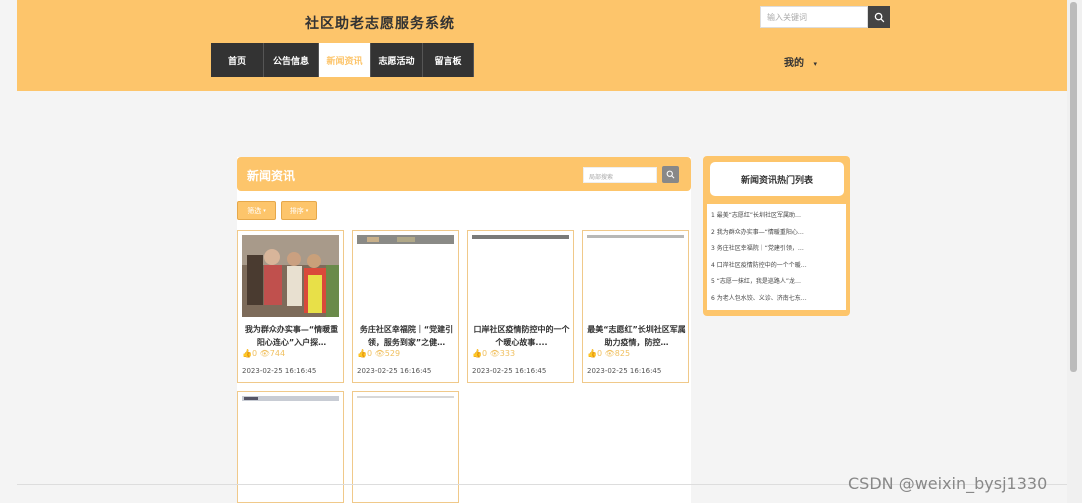  What do you see at coordinates (237, 60) in the screenshot?
I see `nav-home: 首页` at bounding box center [237, 60].